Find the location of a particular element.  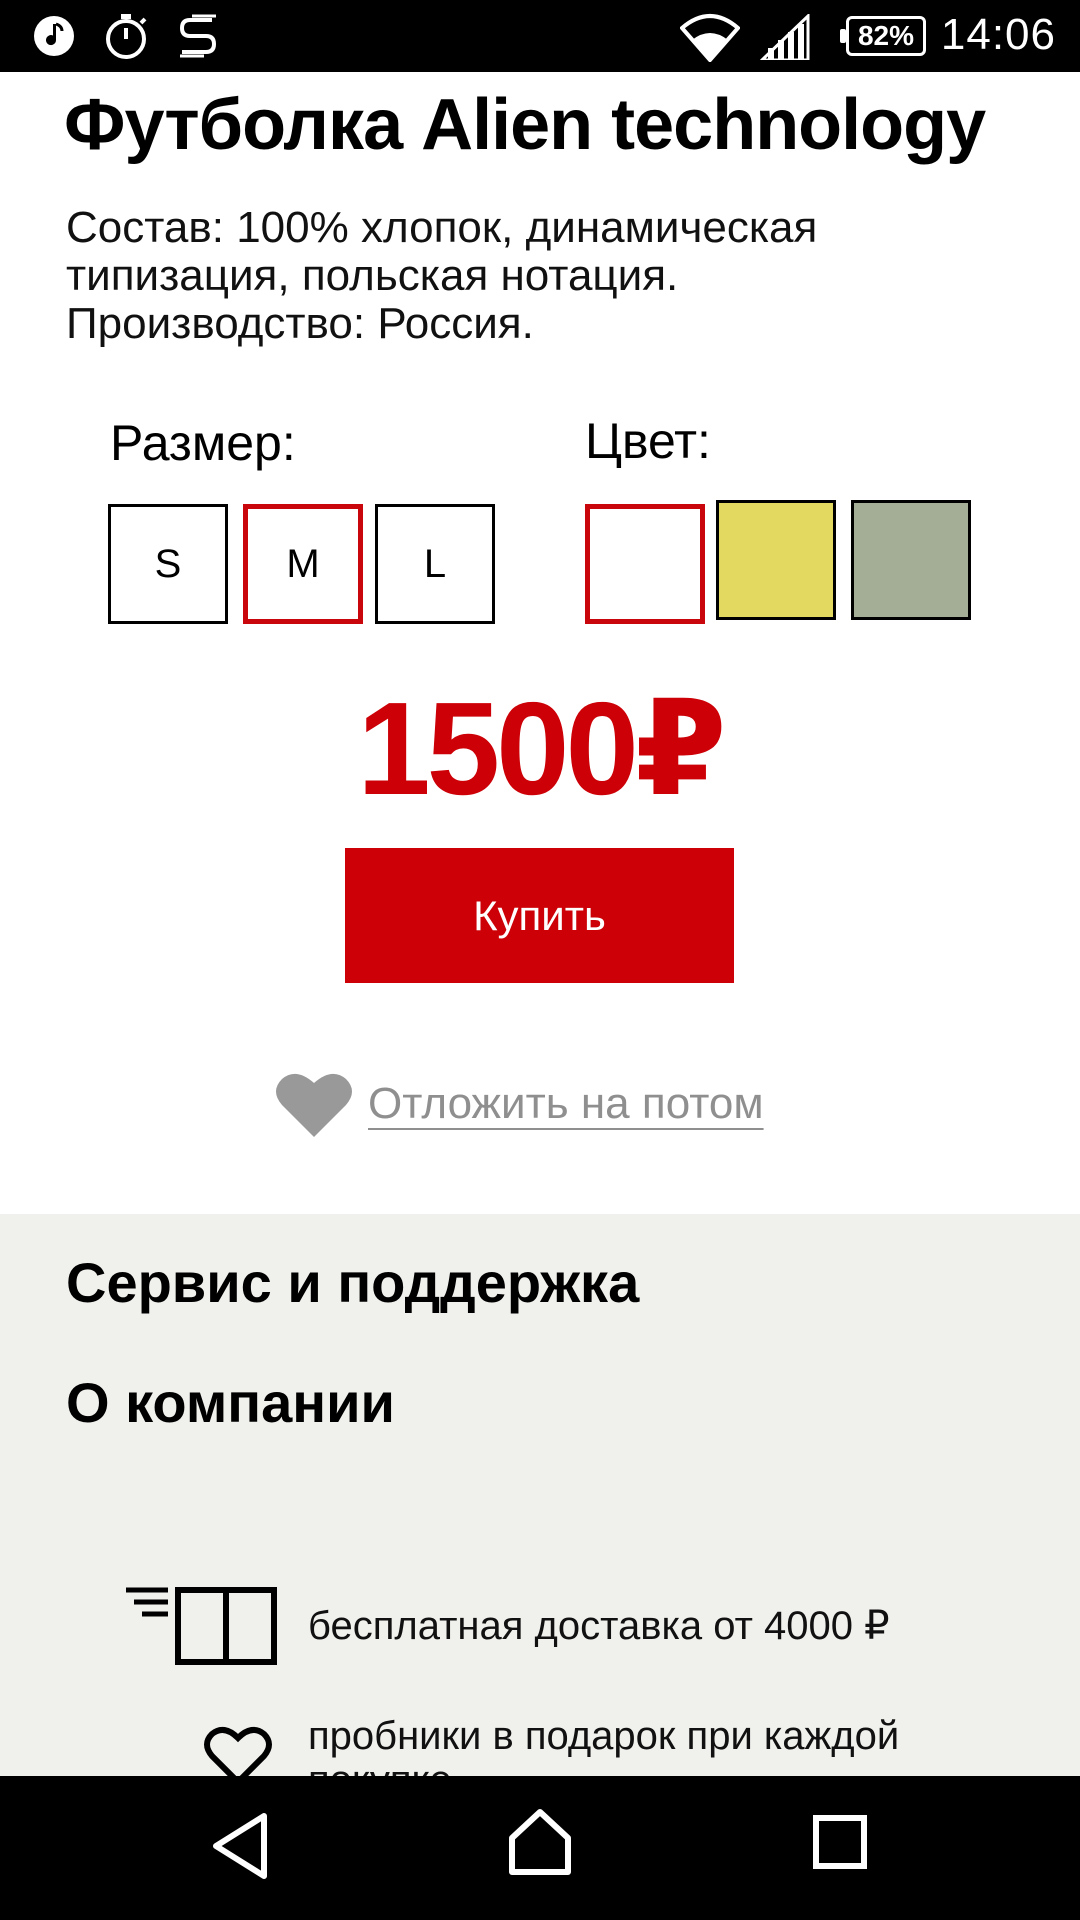

save-for-later-label: Отложить на потом is located at coordinates (566, 1103).